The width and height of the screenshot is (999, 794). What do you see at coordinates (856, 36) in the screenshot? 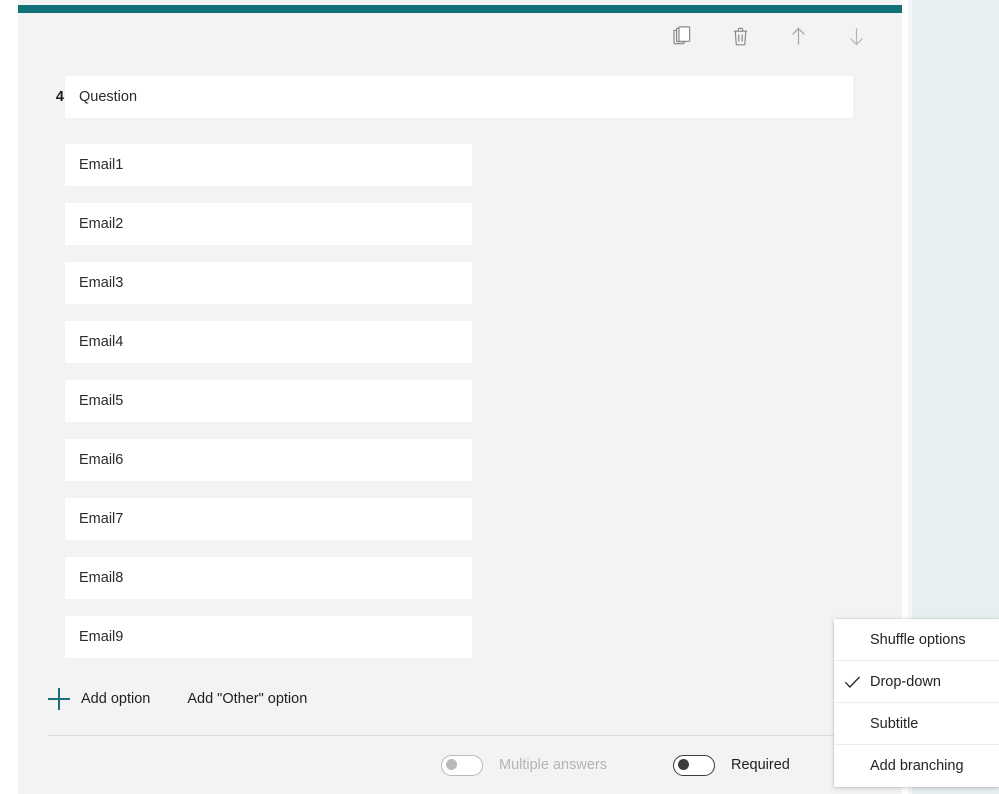
I see `move-down-icon` at bounding box center [856, 36].